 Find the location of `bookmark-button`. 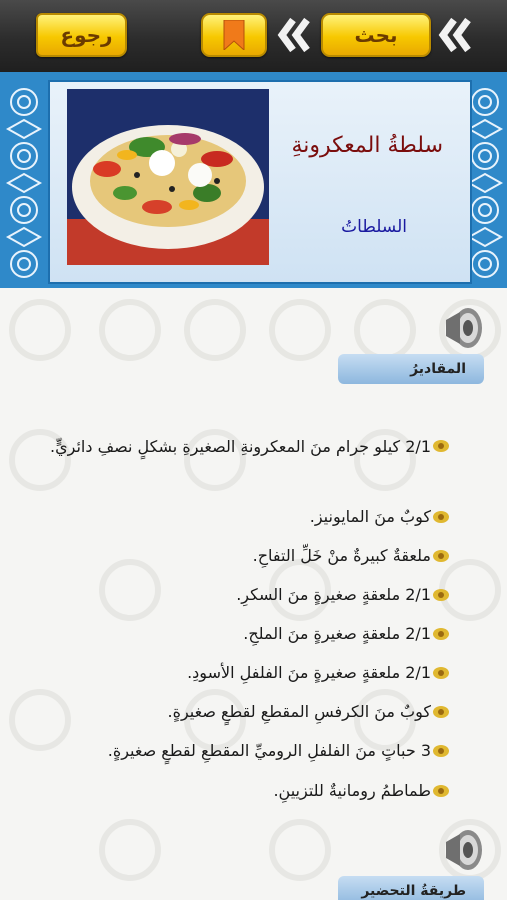

bookmark-button is located at coordinates (234, 35).